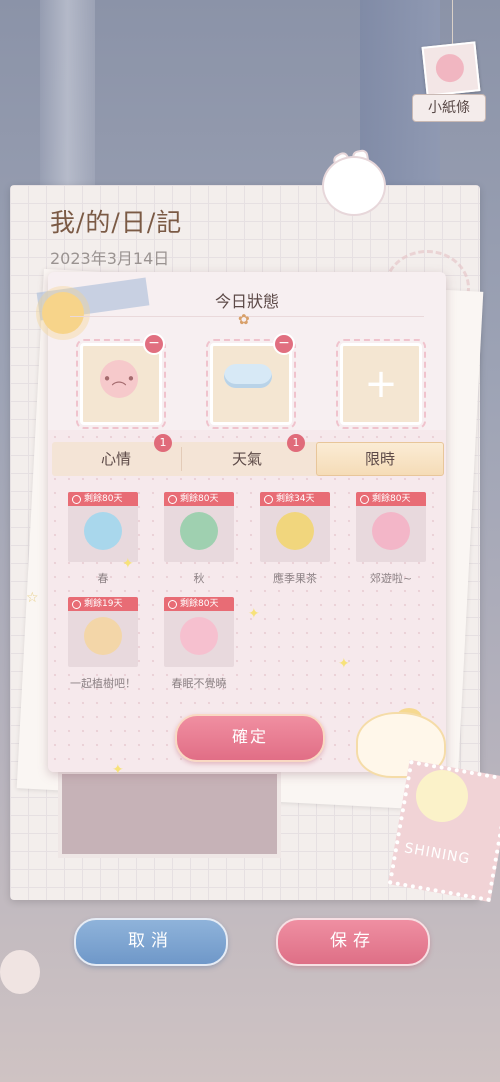 The height and width of the screenshot is (1082, 500). What do you see at coordinates (296, 443) in the screenshot?
I see `weather-badge: 1` at bounding box center [296, 443].